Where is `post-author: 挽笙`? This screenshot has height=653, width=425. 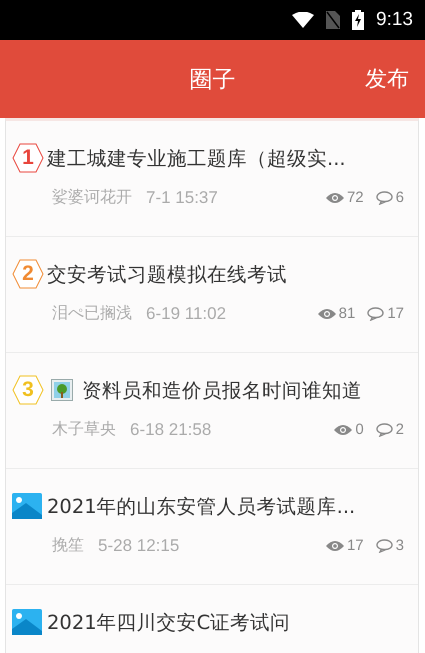 post-author: 挽笙 is located at coordinates (68, 545).